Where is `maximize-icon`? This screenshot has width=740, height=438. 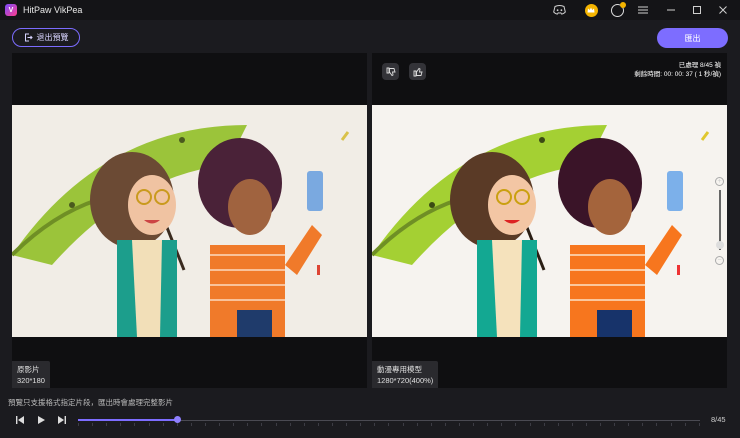 maximize-icon is located at coordinates (697, 10).